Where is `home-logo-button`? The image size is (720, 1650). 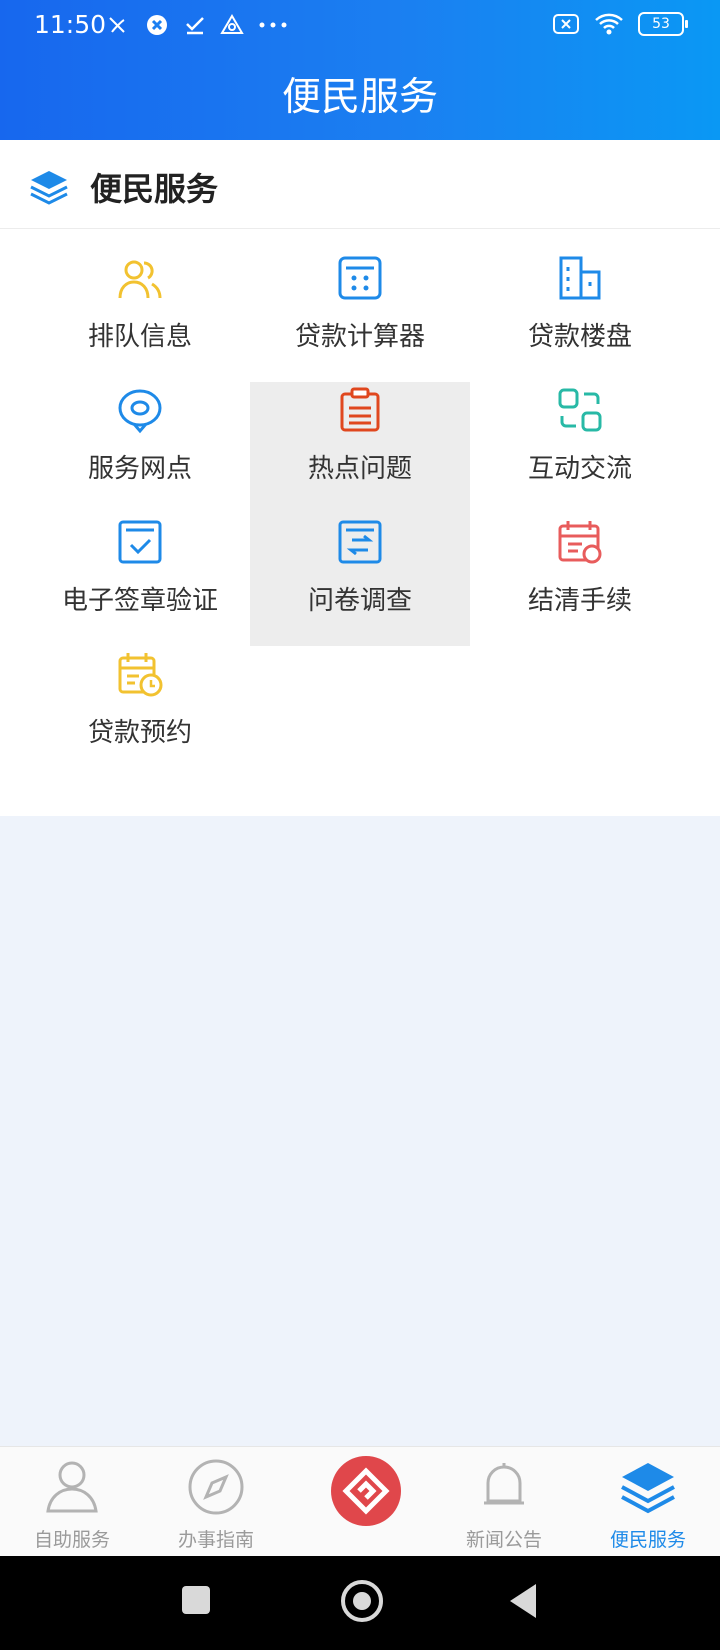
home-logo-button is located at coordinates (366, 1491).